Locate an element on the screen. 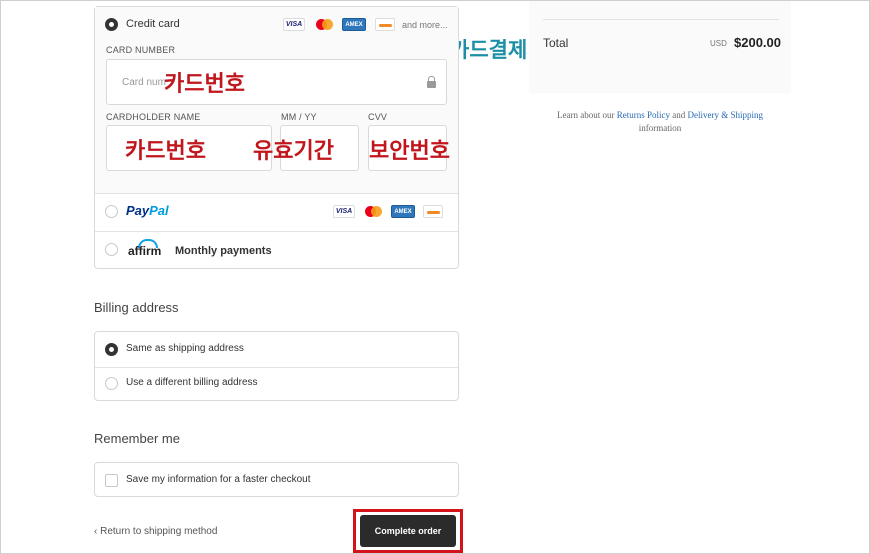 The height and width of the screenshot is (554, 870). visa-icon: VISA is located at coordinates (294, 24).